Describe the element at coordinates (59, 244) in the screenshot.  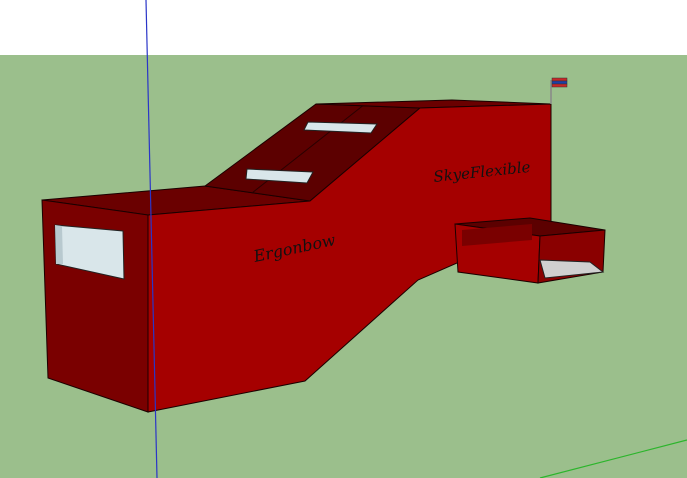
I see `left-window-frame` at that location.